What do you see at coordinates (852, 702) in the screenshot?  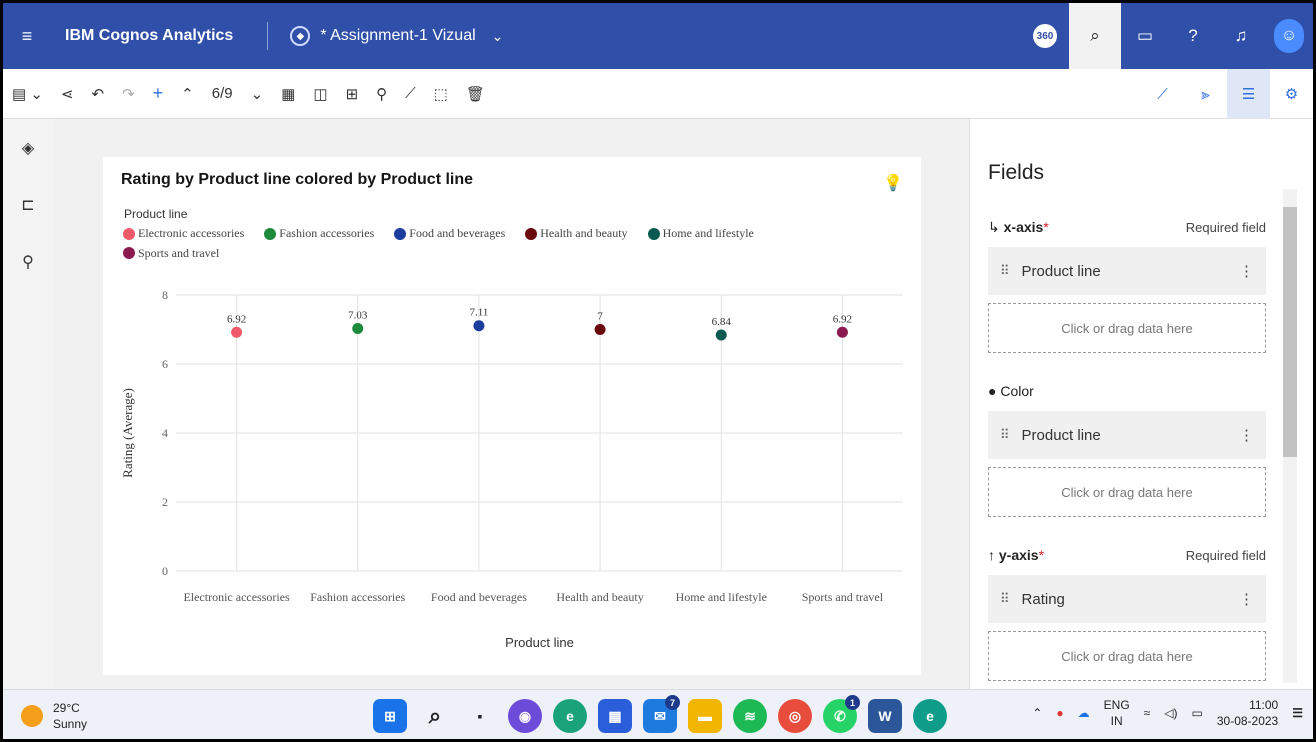 I see `whatsapp-badge: 1` at bounding box center [852, 702].